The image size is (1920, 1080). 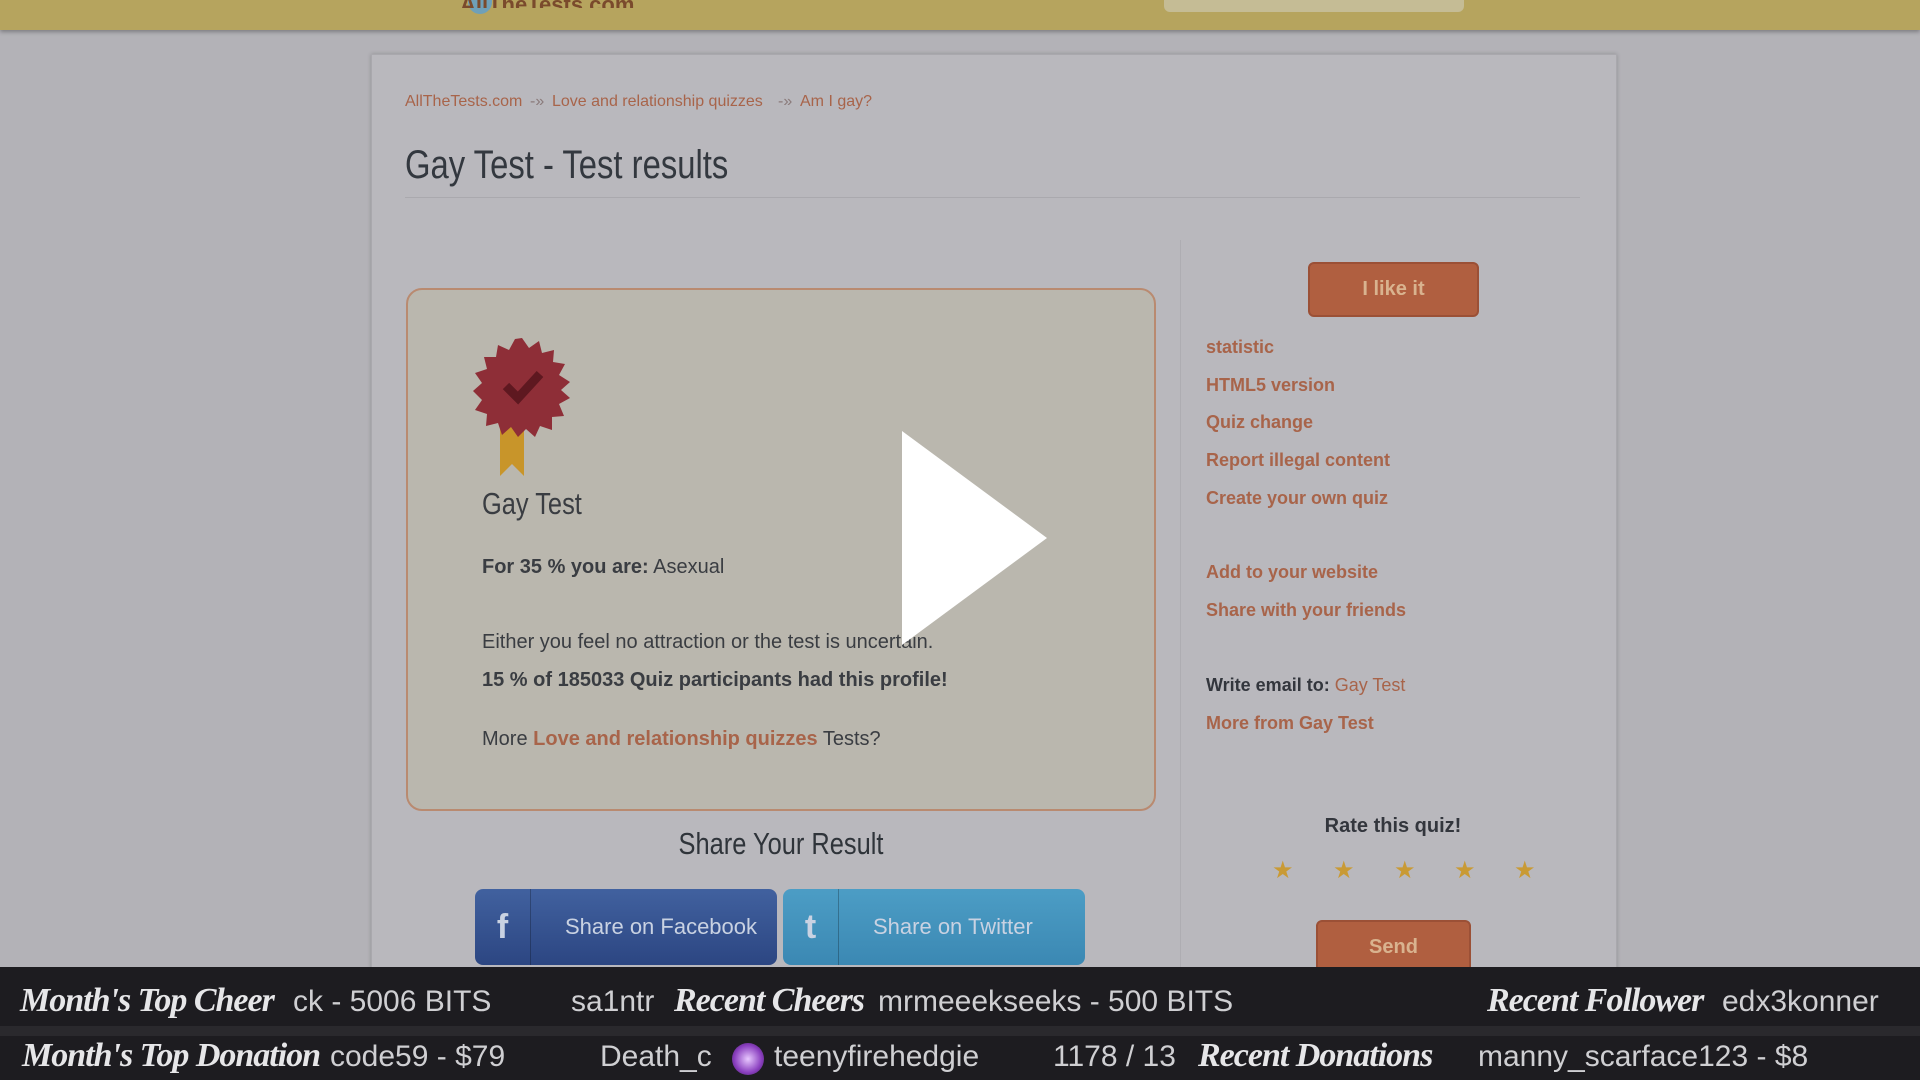 I want to click on overlay-label-recent-follower: Recent Follower, so click(x=1595, y=1000).